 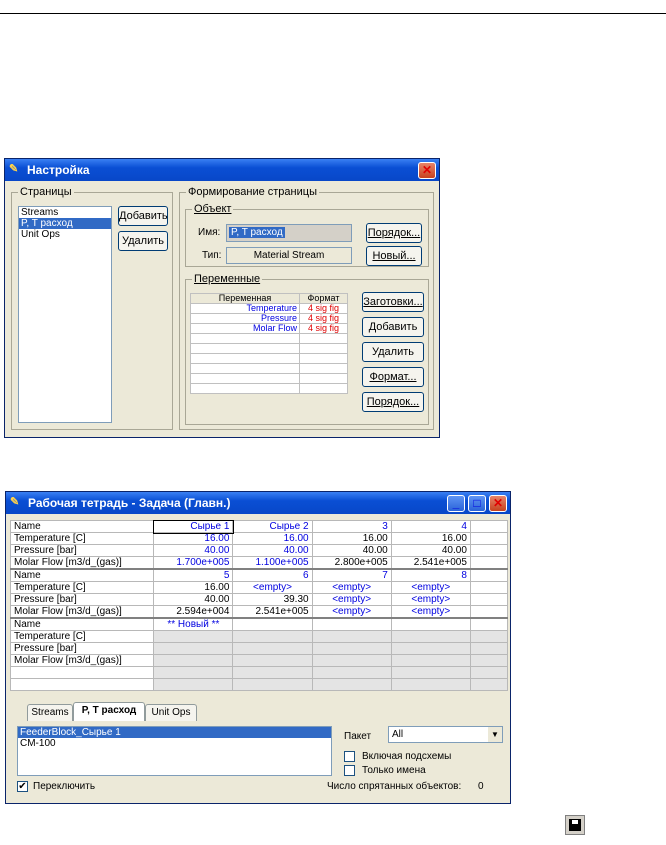 I want to click on stream-name: Сырье 1, so click(x=193, y=526).